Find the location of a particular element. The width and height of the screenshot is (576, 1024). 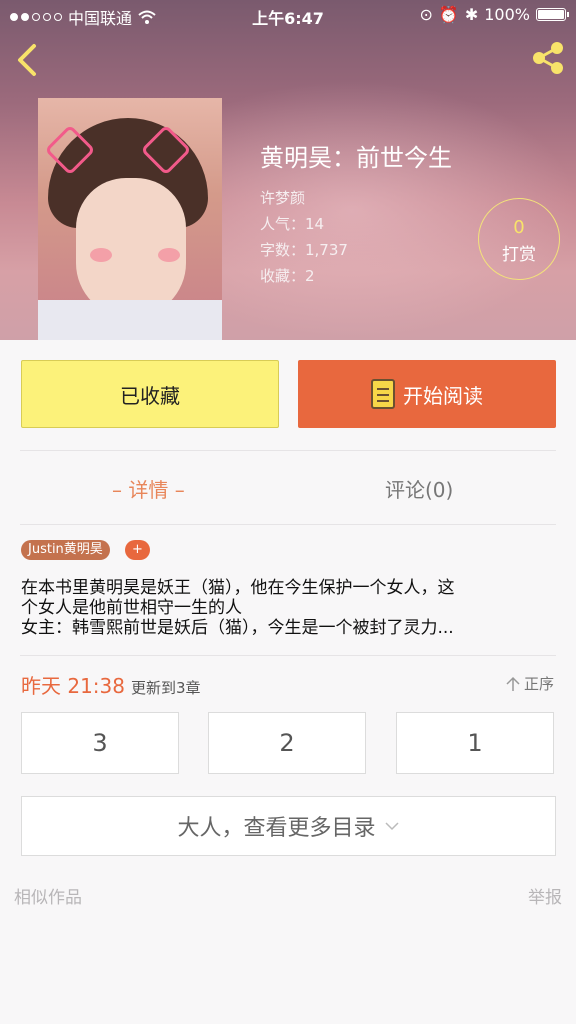

book-favorites: 收藏：2 is located at coordinates (287, 276).